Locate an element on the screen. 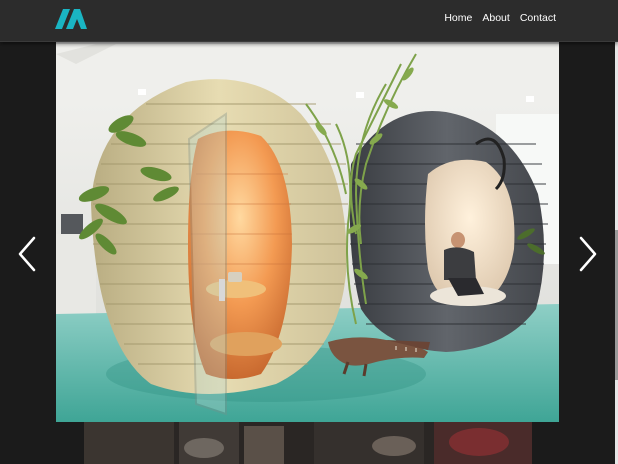 This screenshot has width=618, height=464. brand-logo-icon is located at coordinates (72, 19).